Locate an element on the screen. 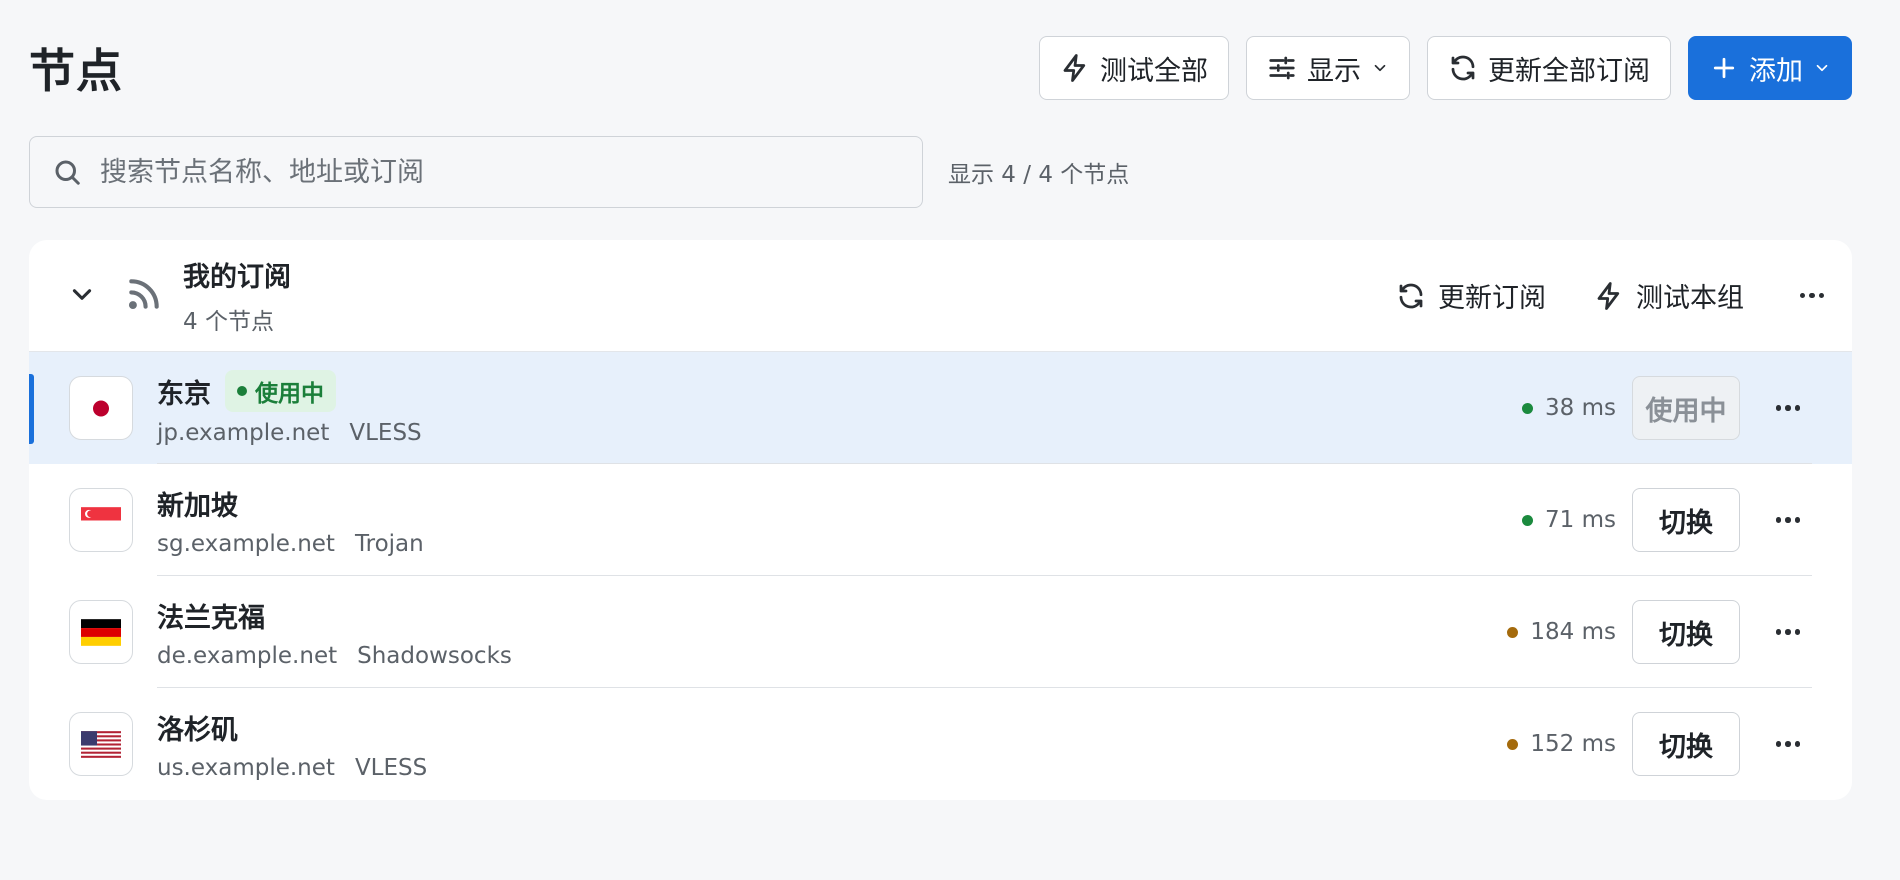 The width and height of the screenshot is (1900, 880). update-subscription-label: 更新订阅 is located at coordinates (1492, 298).